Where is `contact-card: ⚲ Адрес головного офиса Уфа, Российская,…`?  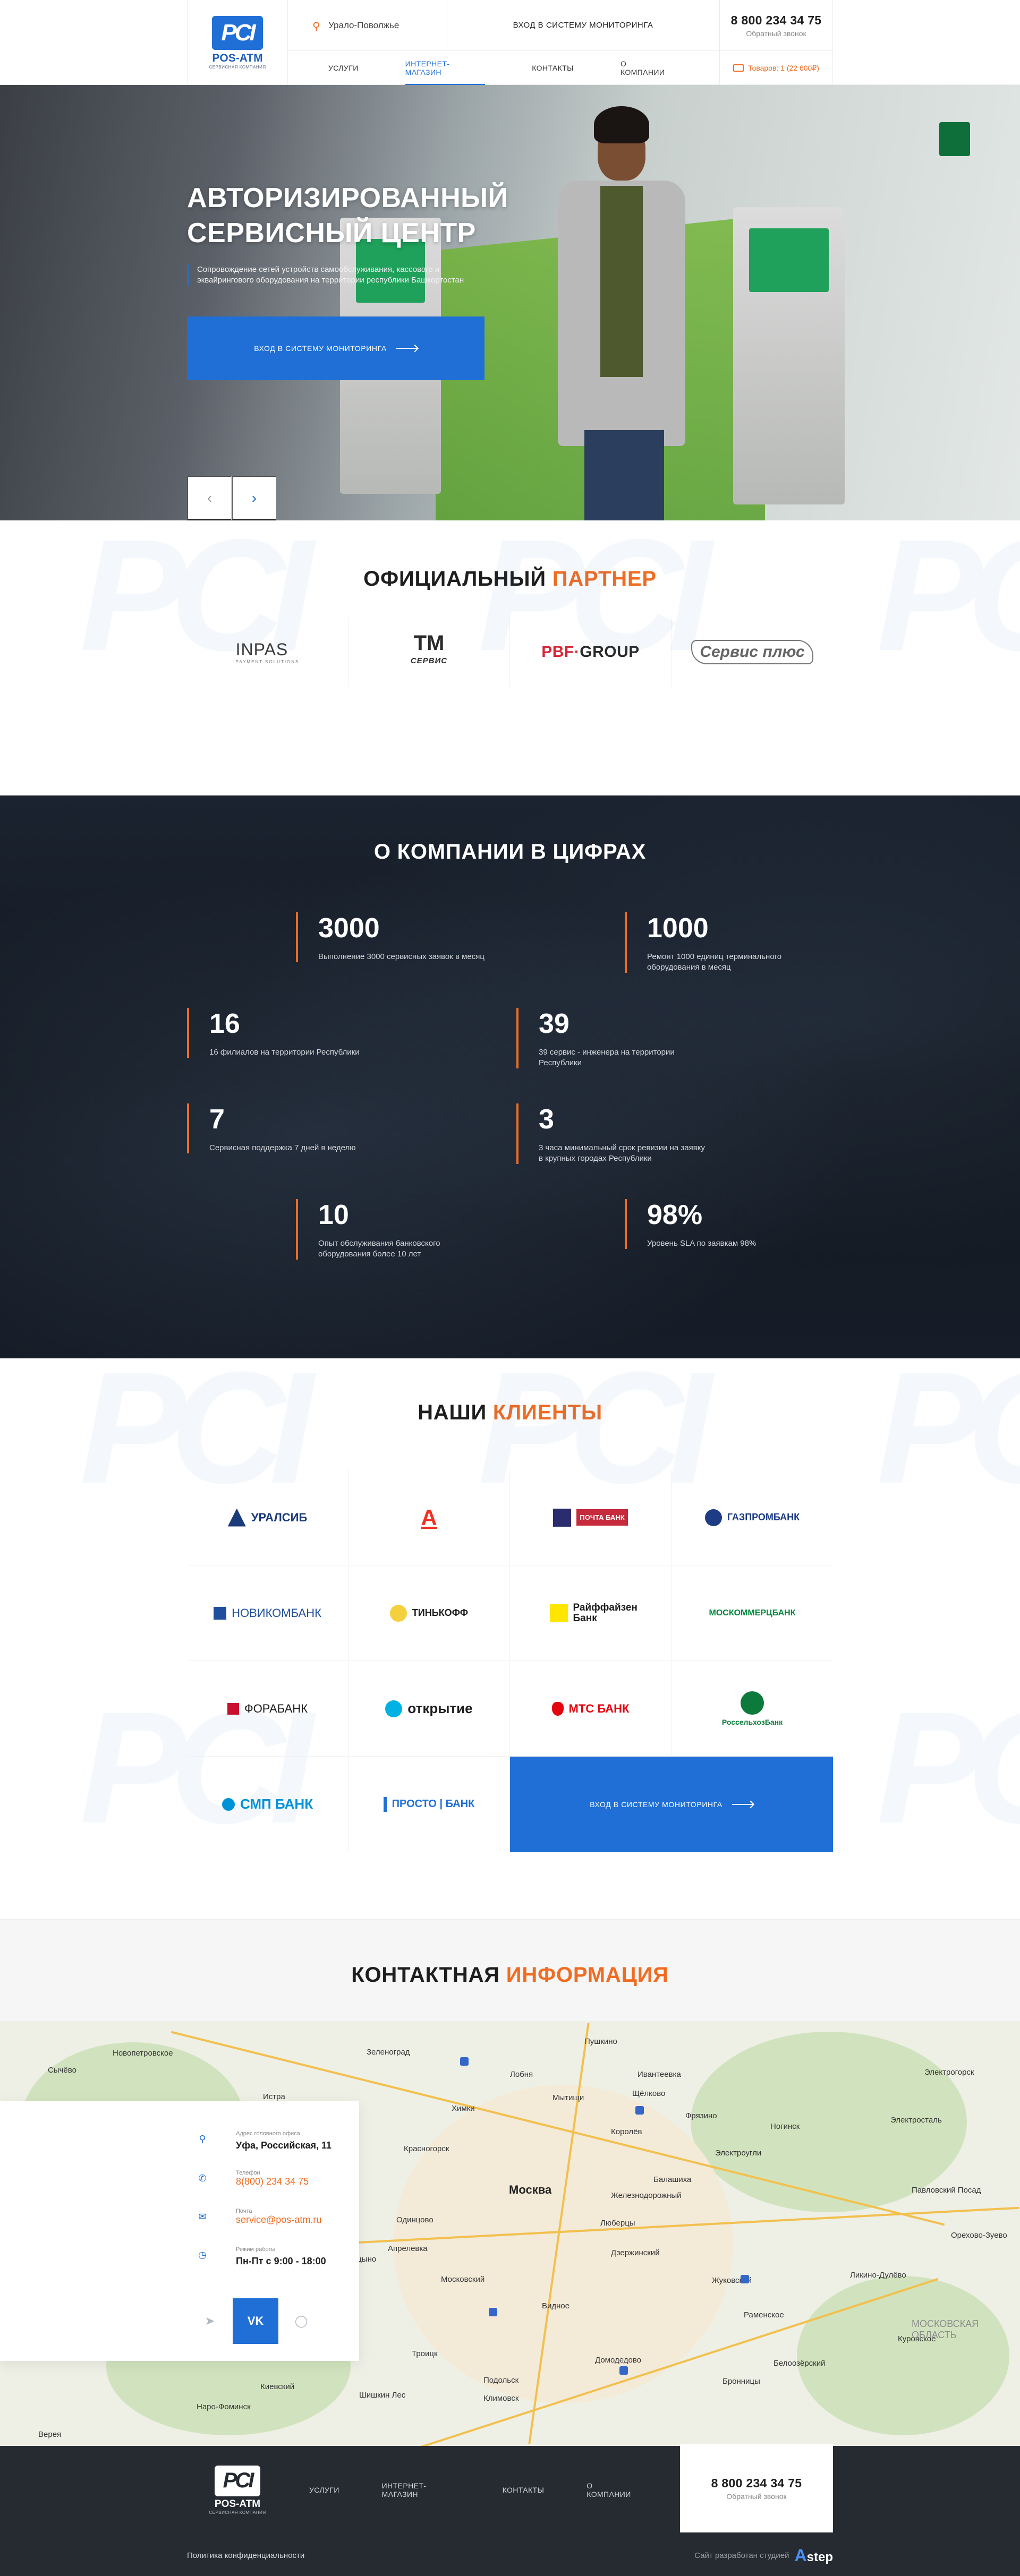 contact-card: ⚲ Адрес головного офиса Уфа, Российская,… is located at coordinates (179, 2231).